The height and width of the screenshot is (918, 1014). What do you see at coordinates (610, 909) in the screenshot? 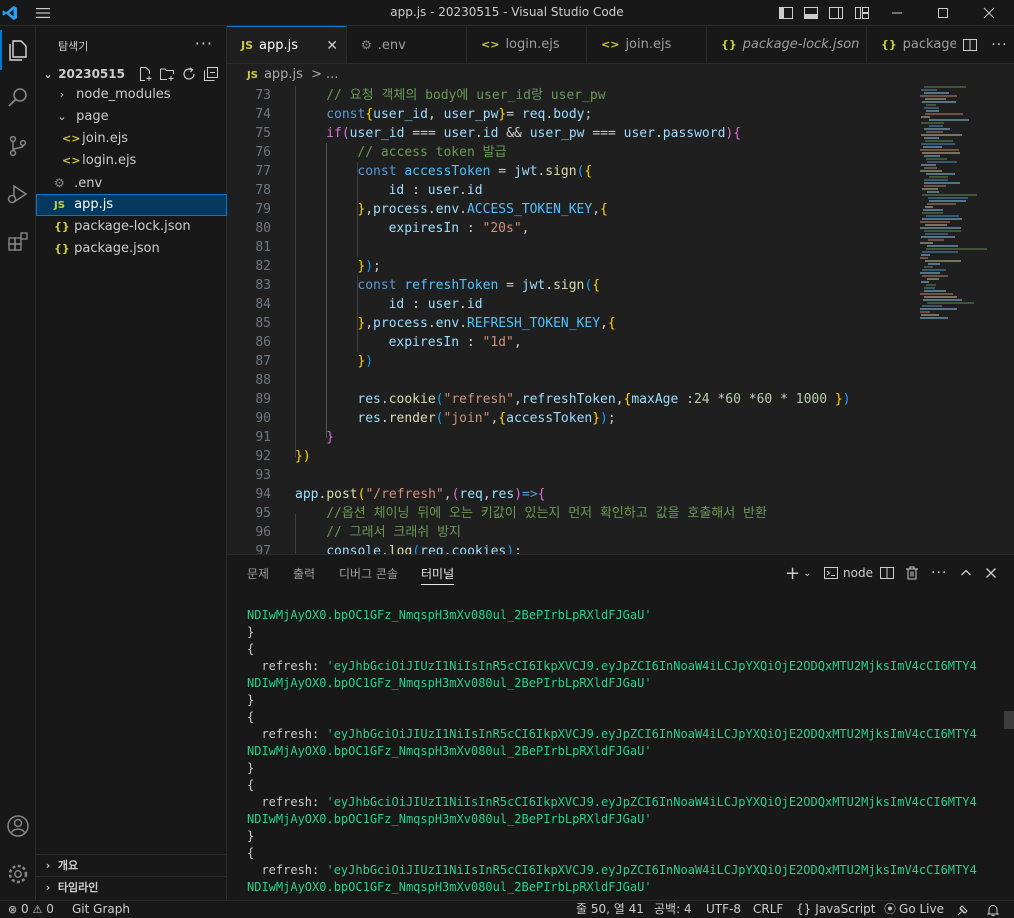
I see `cursor-position-status: 줄 50, 열 41` at bounding box center [610, 909].